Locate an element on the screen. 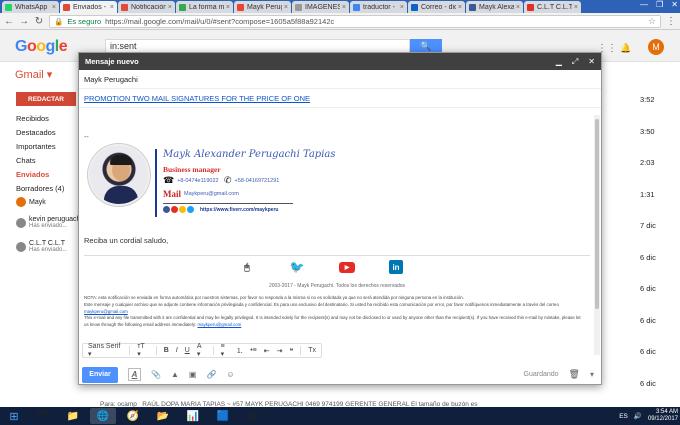  compose-title-bar: Mensaje nuevo ▁ ⤢ ✕ is located at coordinates (340, 61).